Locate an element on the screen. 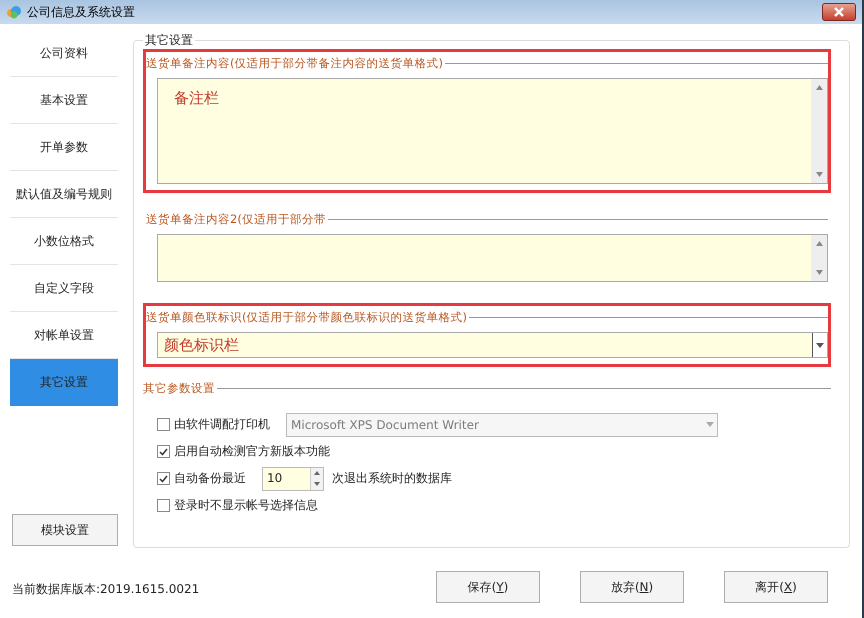 This screenshot has width=864, height=618. close-icon is located at coordinates (839, 12).